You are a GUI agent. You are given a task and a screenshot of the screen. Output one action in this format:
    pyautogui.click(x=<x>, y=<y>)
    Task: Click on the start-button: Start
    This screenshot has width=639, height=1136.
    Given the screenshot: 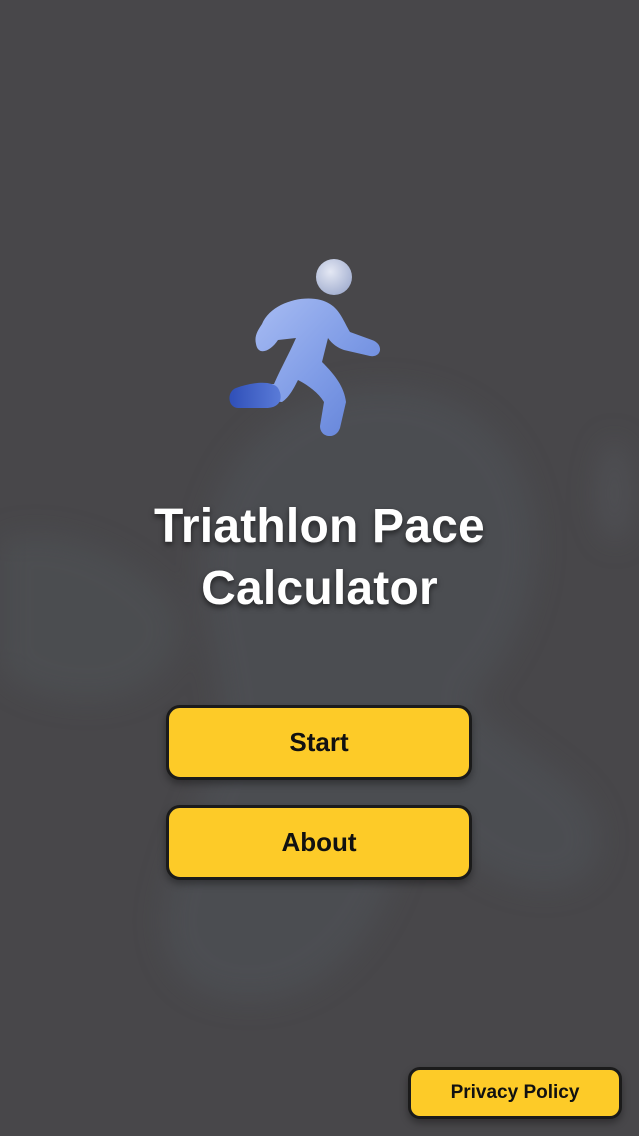 What is the action you would take?
    pyautogui.click(x=319, y=742)
    